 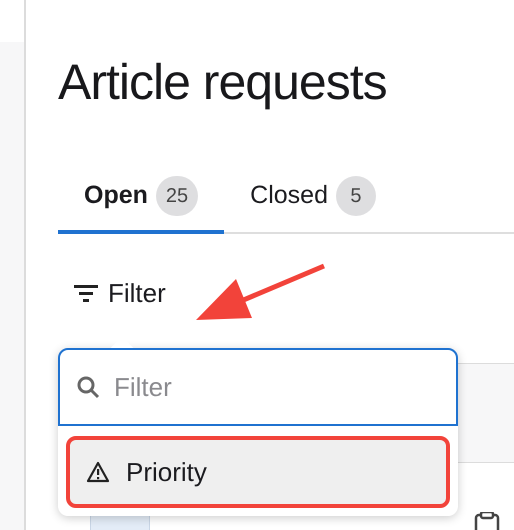 I want to click on filter-icon, so click(x=86, y=293).